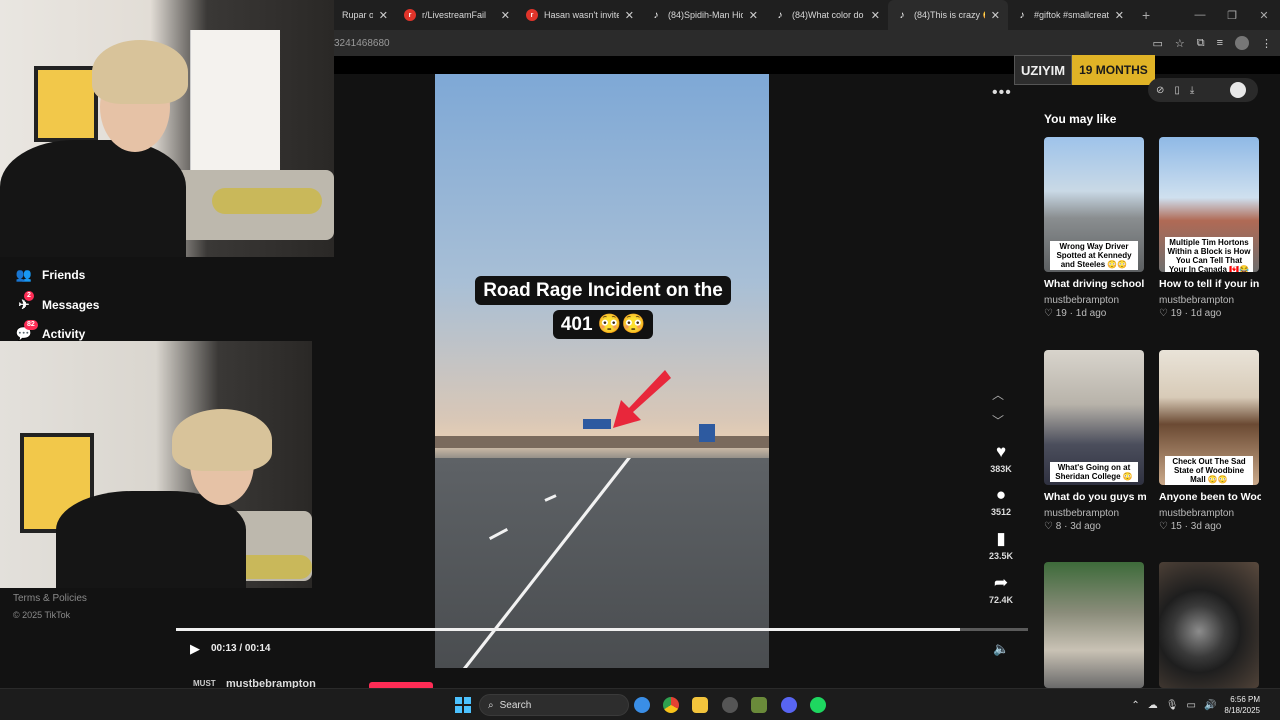  Describe the element at coordinates (31, 325) in the screenshot. I see `activity-badge: 82` at that location.